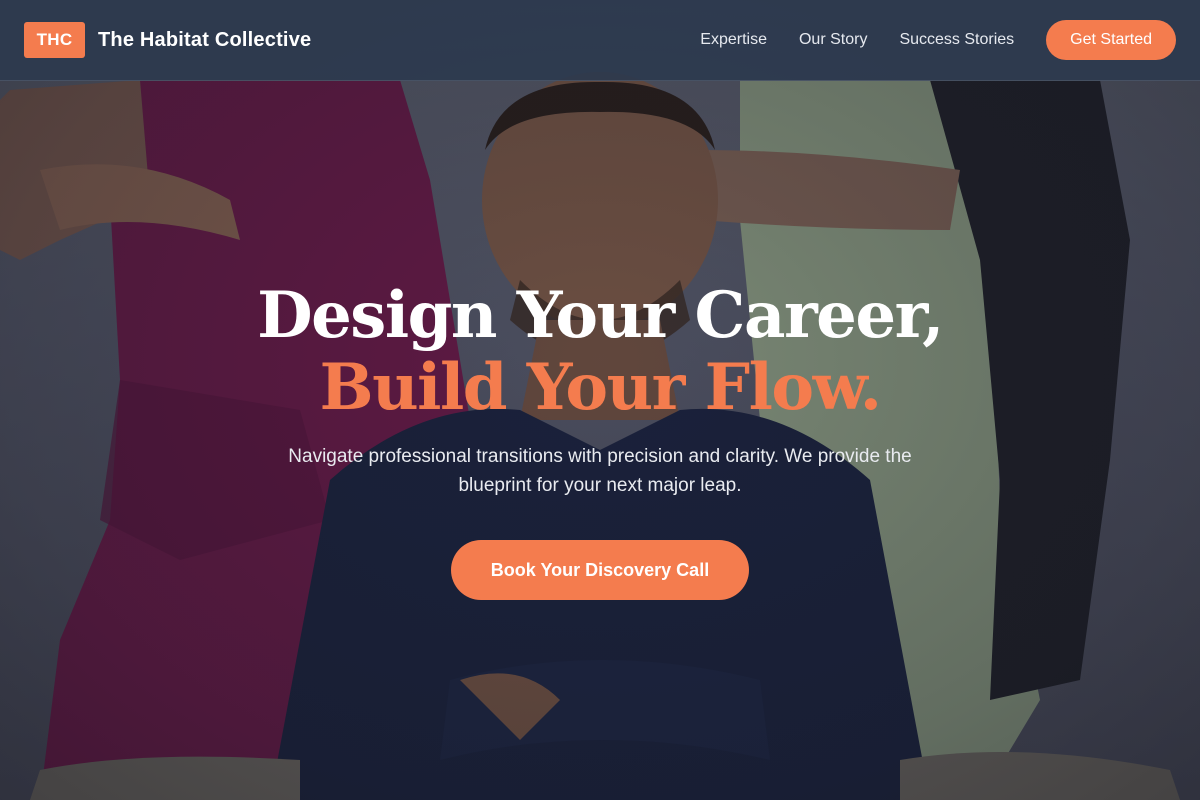 This screenshot has width=1200, height=800. I want to click on book-discovery-call-button: Book Your Discovery Call, so click(600, 570).